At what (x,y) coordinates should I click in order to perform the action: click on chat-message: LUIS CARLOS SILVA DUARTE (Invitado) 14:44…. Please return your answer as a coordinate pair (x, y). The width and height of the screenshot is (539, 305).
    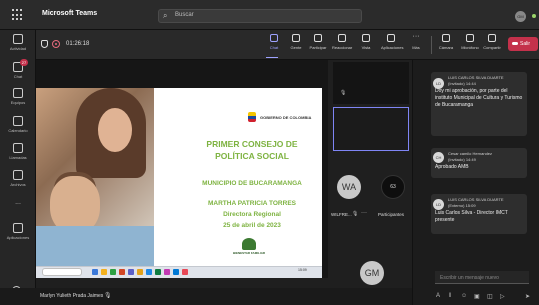
    Looking at the image, I should click on (479, 104).